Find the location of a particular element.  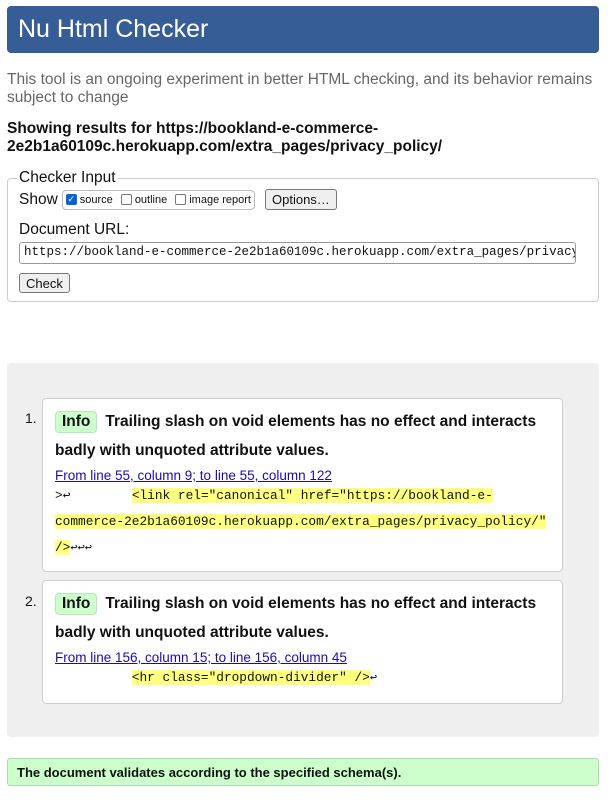

message-number: 2. is located at coordinates (31, 601).